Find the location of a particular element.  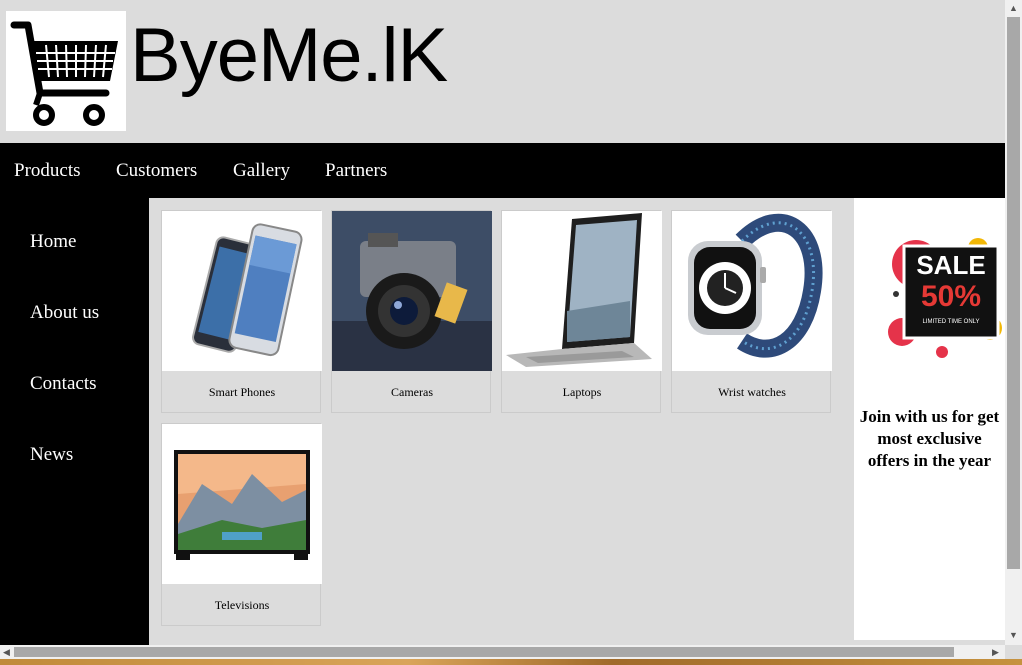

sale-banner: SALE 50% LIMITED TIME ONLY is located at coordinates (942, 294).